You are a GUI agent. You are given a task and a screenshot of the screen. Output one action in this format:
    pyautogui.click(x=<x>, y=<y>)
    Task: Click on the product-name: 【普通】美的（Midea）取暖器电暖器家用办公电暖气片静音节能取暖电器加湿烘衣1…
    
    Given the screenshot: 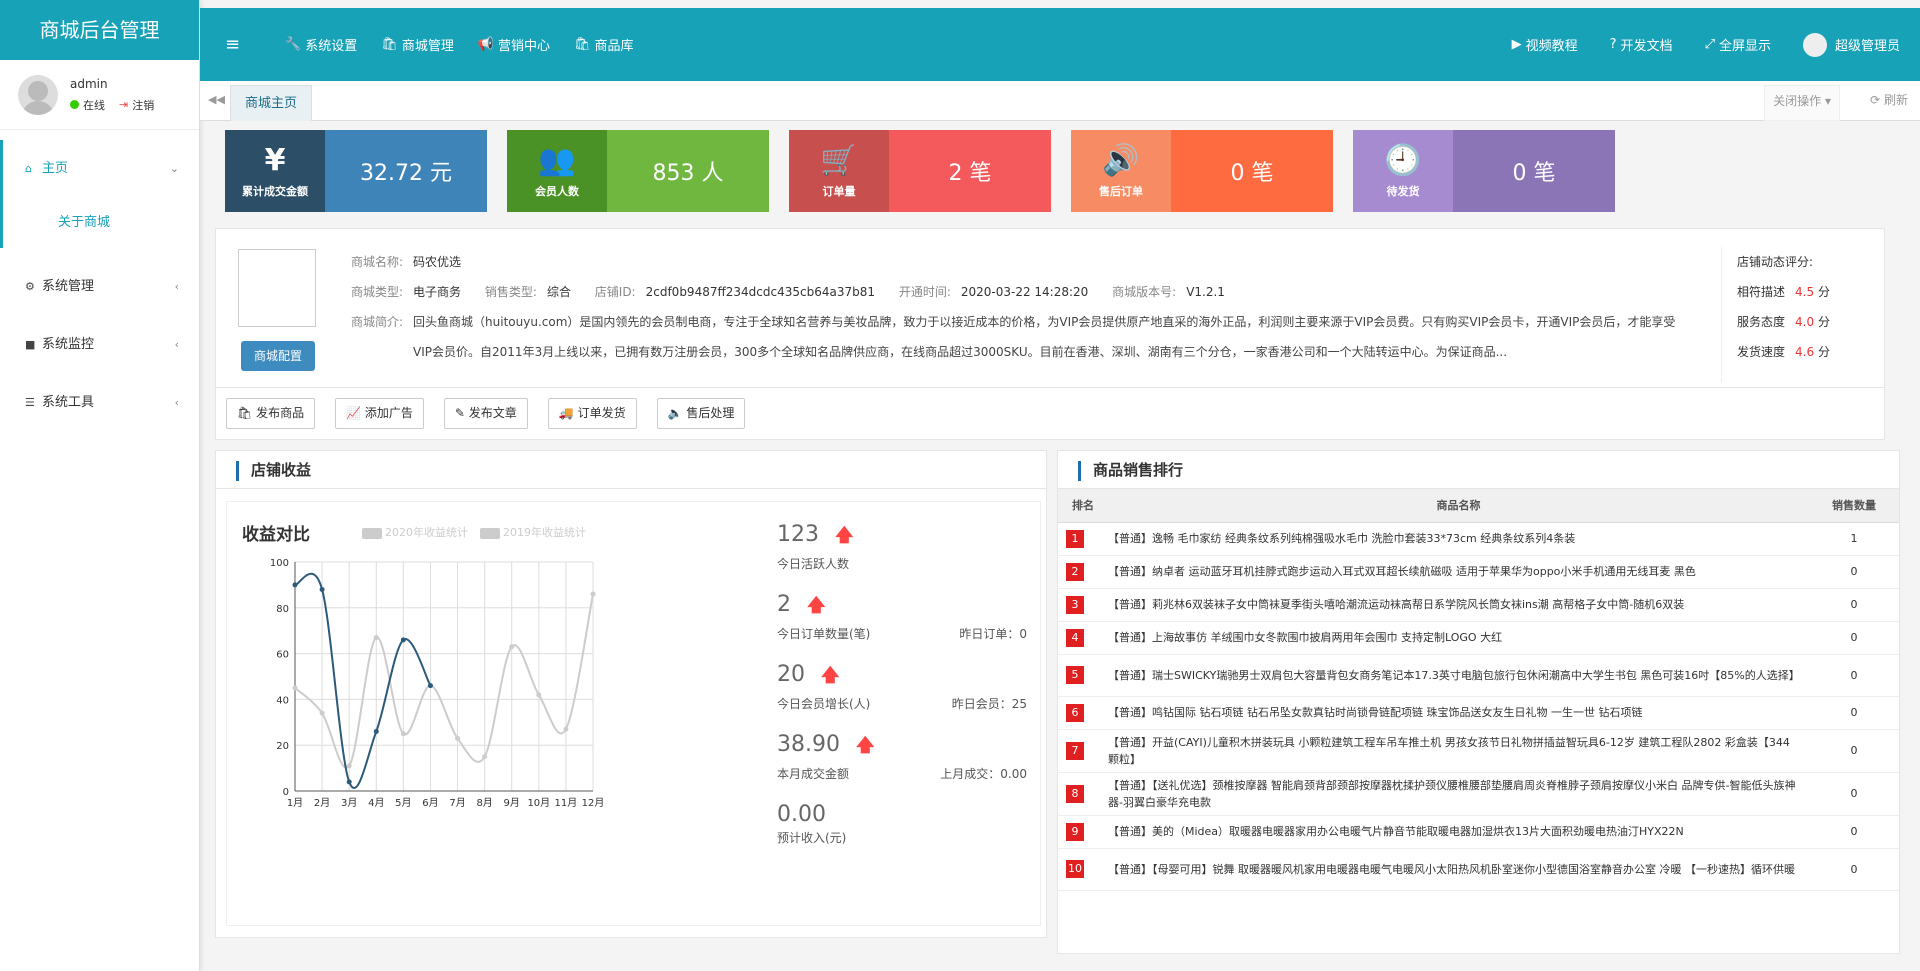 What is the action you would take?
    pyautogui.click(x=1458, y=832)
    